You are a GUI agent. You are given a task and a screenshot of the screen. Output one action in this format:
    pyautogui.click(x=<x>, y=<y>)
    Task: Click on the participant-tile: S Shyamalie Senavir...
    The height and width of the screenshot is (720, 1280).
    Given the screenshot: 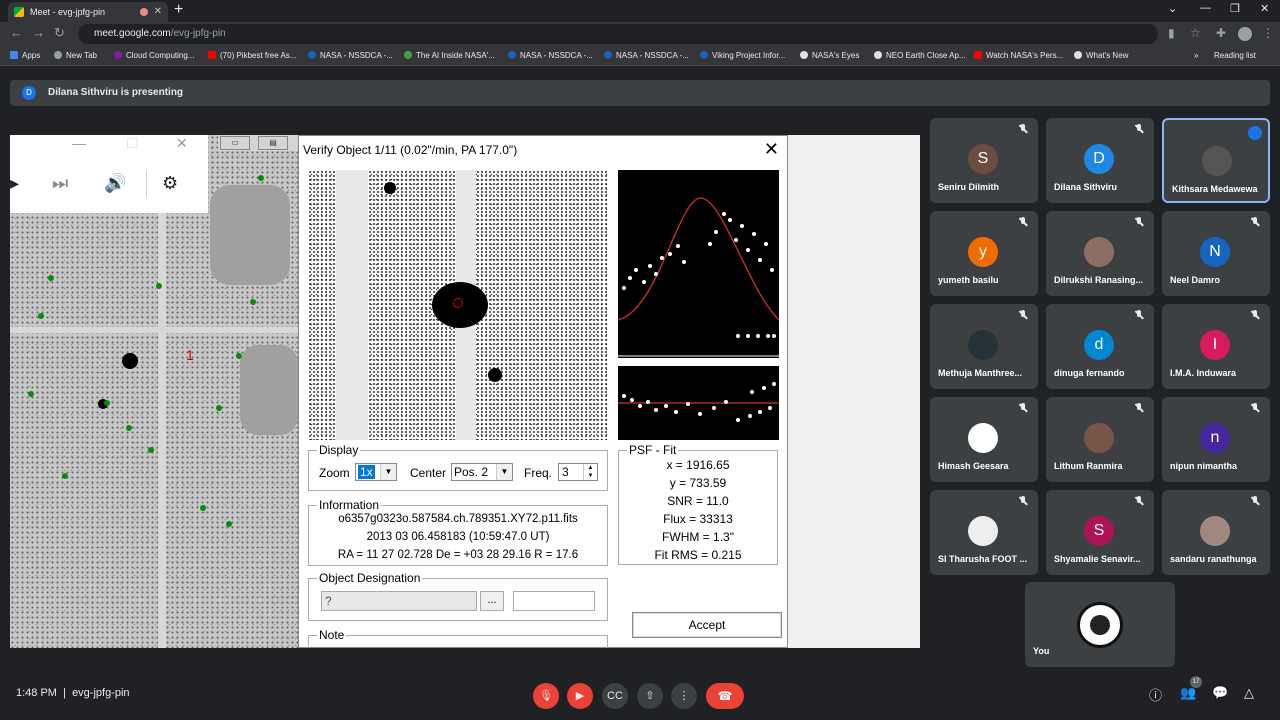 What is the action you would take?
    pyautogui.click(x=1100, y=532)
    